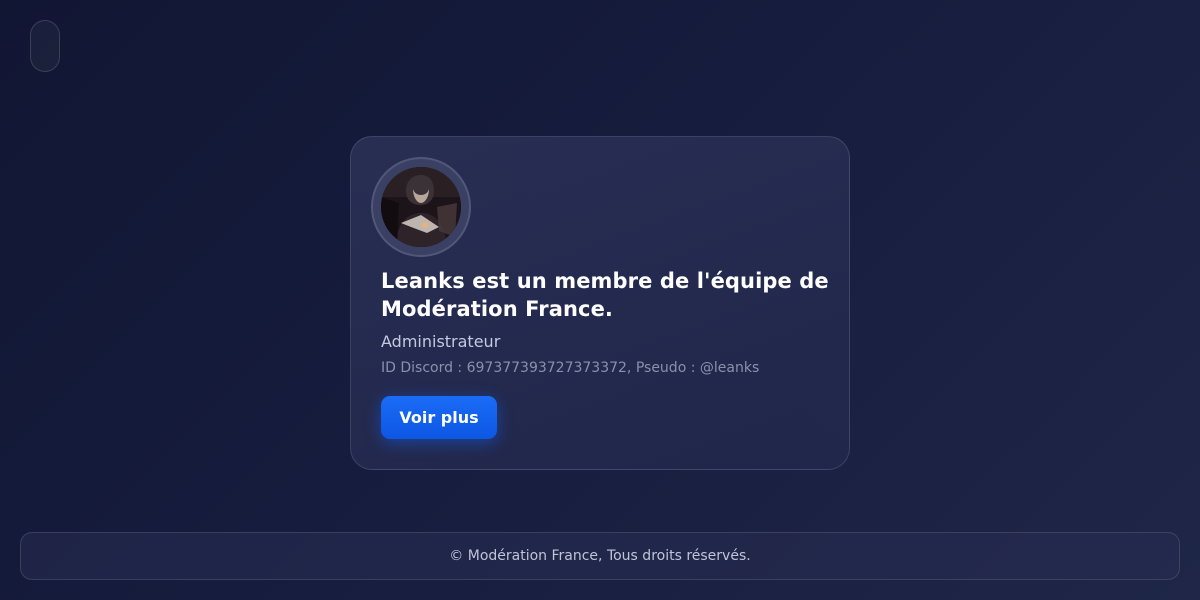 The width and height of the screenshot is (1200, 600). I want to click on avatar, so click(421, 207).